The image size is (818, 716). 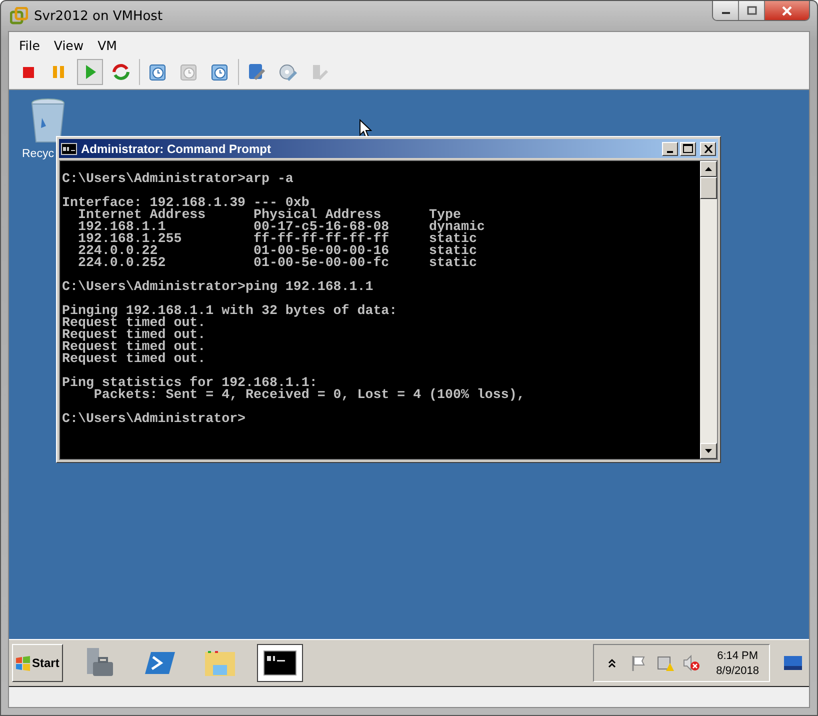 What do you see at coordinates (98, 16) in the screenshot?
I see `window-title: Svr2012 on VMHost` at bounding box center [98, 16].